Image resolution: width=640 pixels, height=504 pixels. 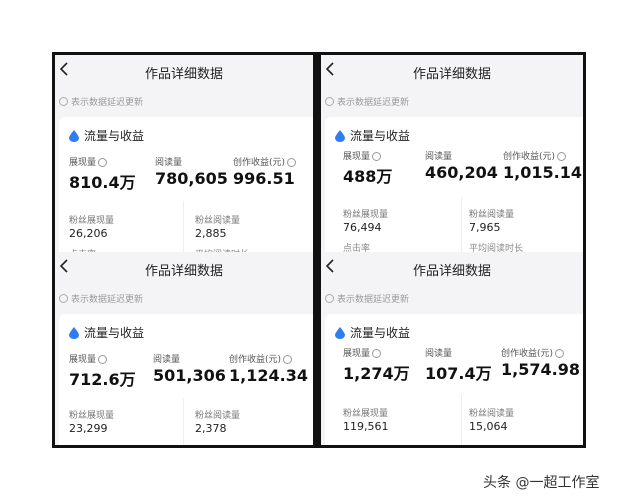 I want to click on click-rate-label: 点击率, so click(x=357, y=248).